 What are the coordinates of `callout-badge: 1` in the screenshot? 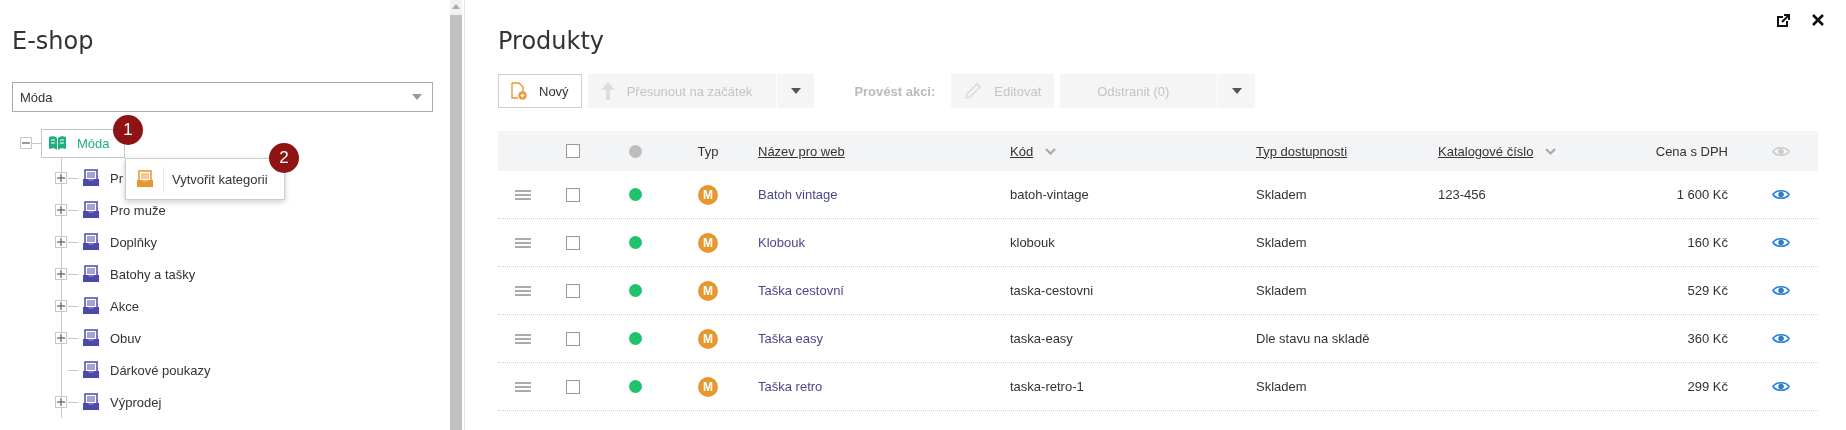 It's located at (128, 130).